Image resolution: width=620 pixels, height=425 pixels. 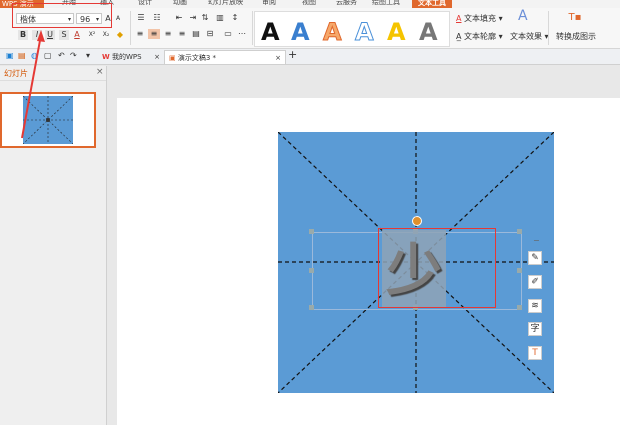 I want to click on text-to-graphic-icon: T, so click(x=535, y=353).